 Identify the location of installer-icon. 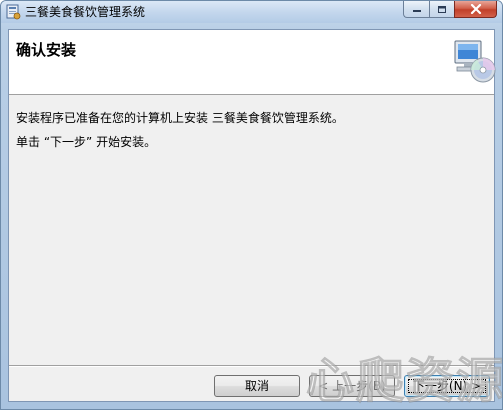
(13, 12).